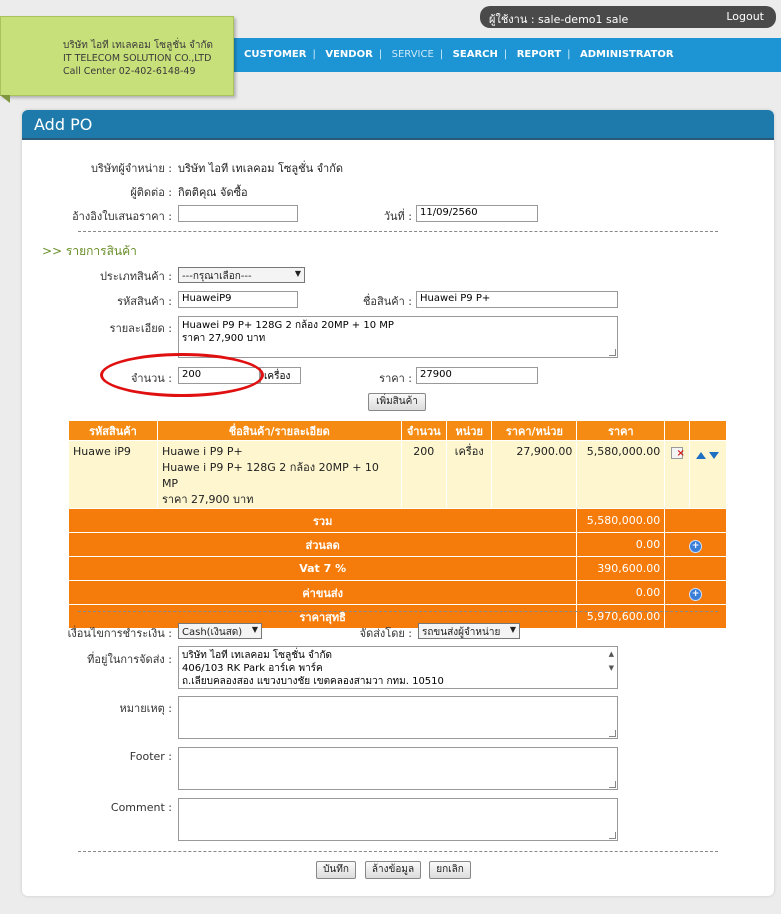  What do you see at coordinates (450, 870) in the screenshot?
I see `cancel-button: ยกเลิก` at bounding box center [450, 870].